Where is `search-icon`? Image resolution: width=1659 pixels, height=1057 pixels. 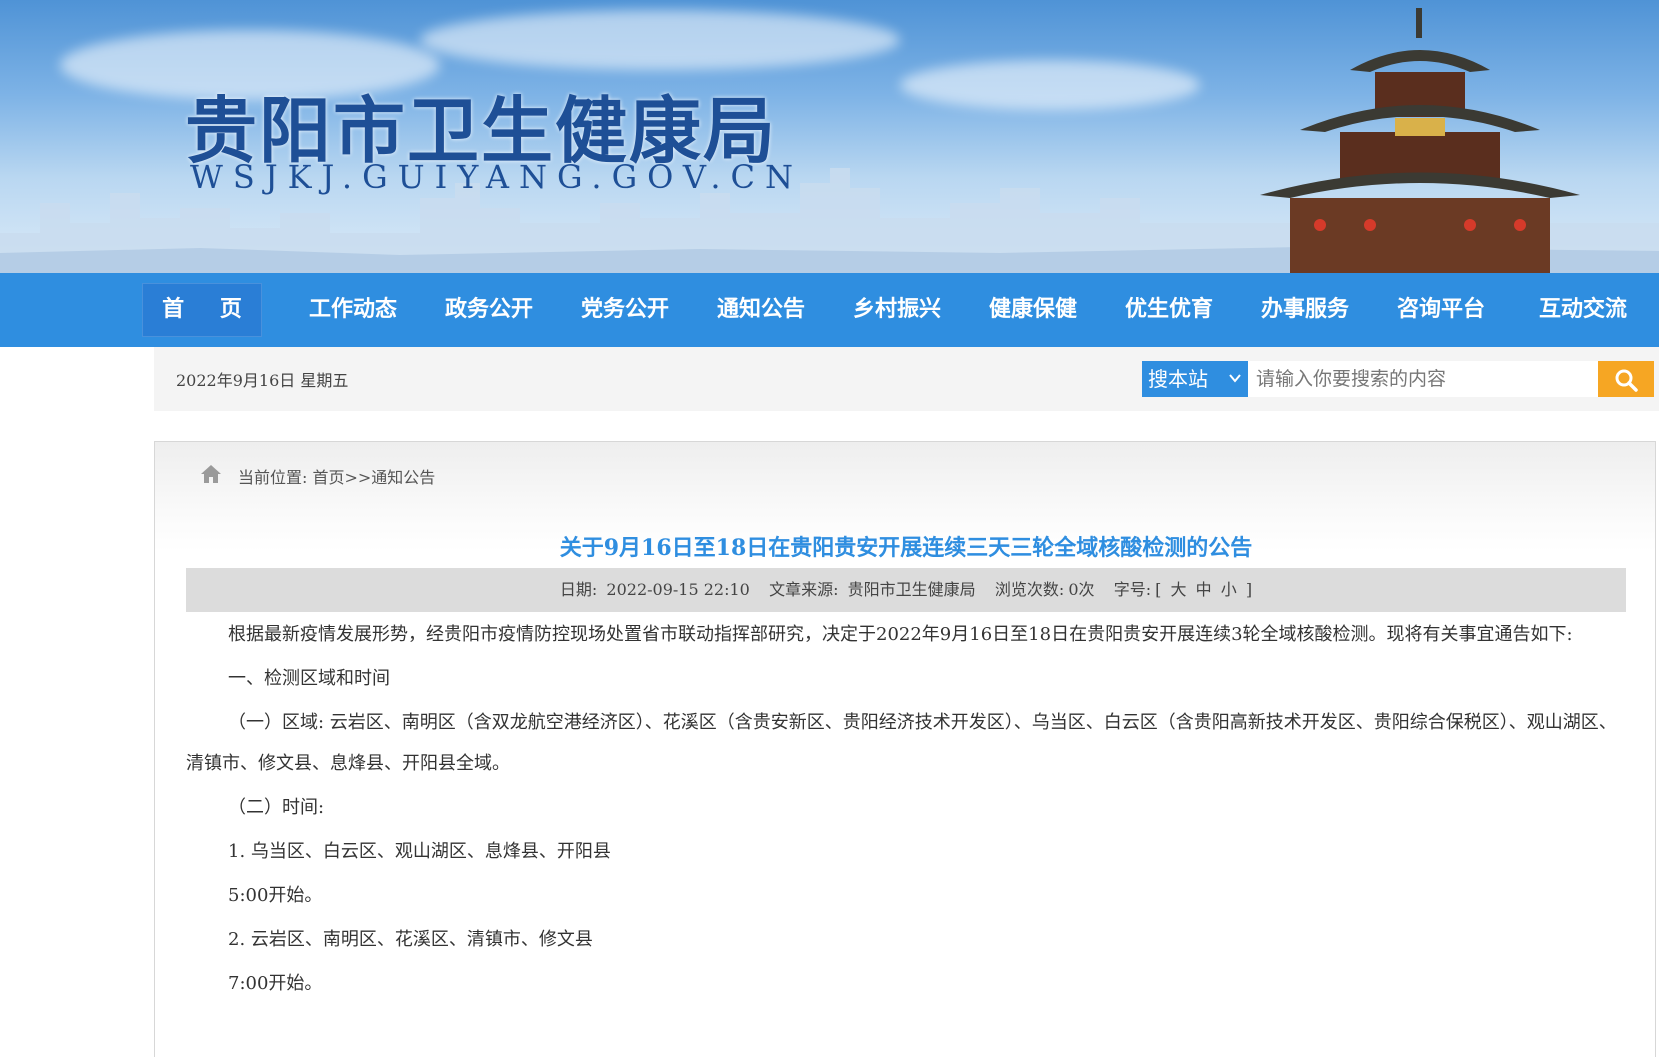
search-icon is located at coordinates (1626, 380).